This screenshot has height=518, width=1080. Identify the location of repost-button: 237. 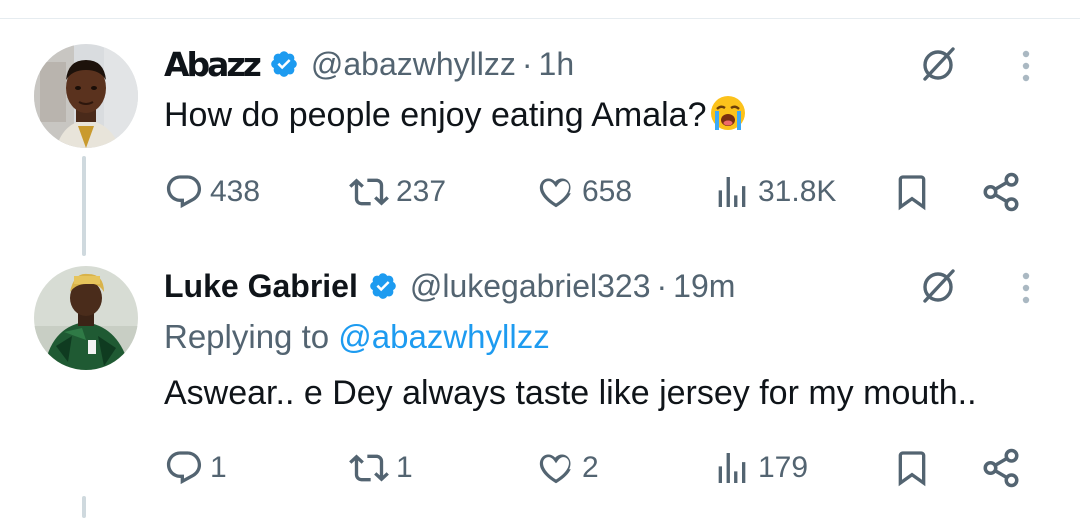
(397, 192).